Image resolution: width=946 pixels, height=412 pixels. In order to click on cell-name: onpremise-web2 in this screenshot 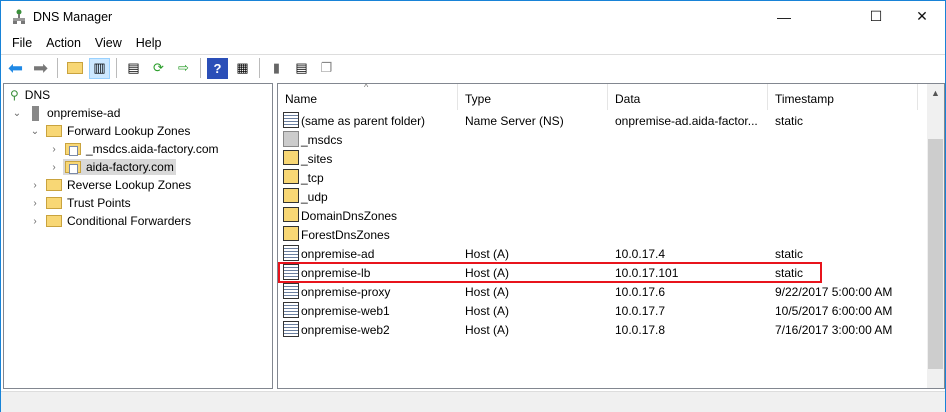, I will do `click(345, 329)`.